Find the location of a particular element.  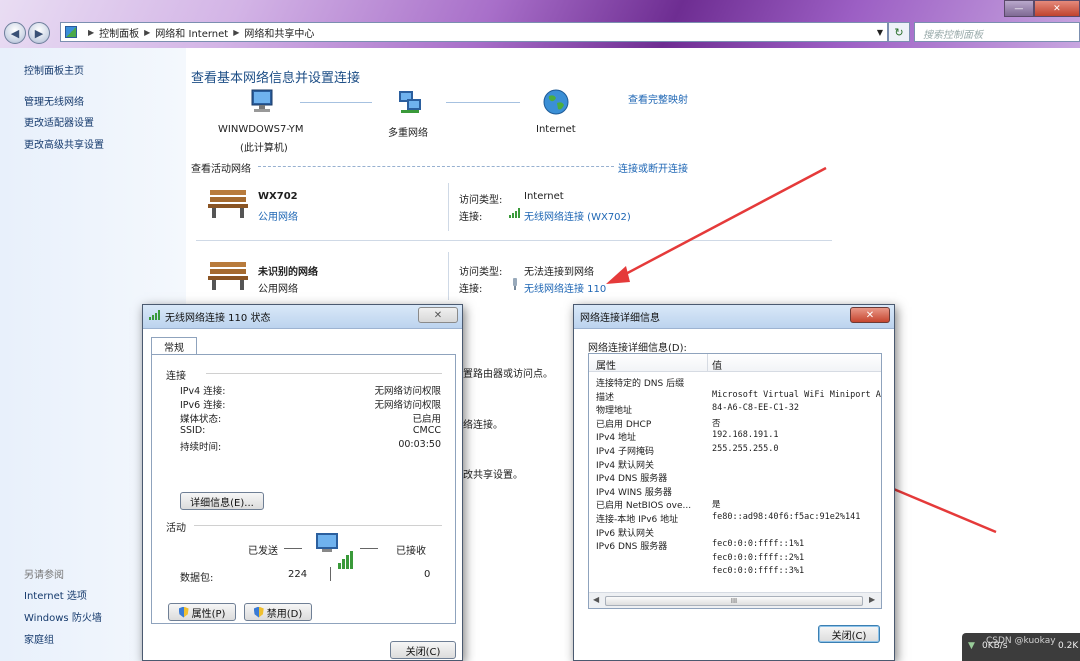

table-row: fec0:0:0:ffff::3%1 is located at coordinates (736, 573).